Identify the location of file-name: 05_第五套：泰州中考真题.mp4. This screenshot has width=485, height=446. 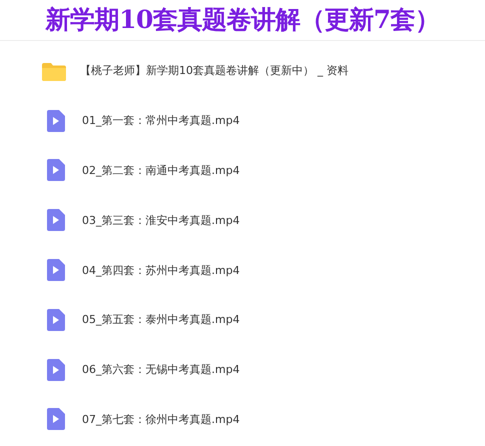
(161, 320).